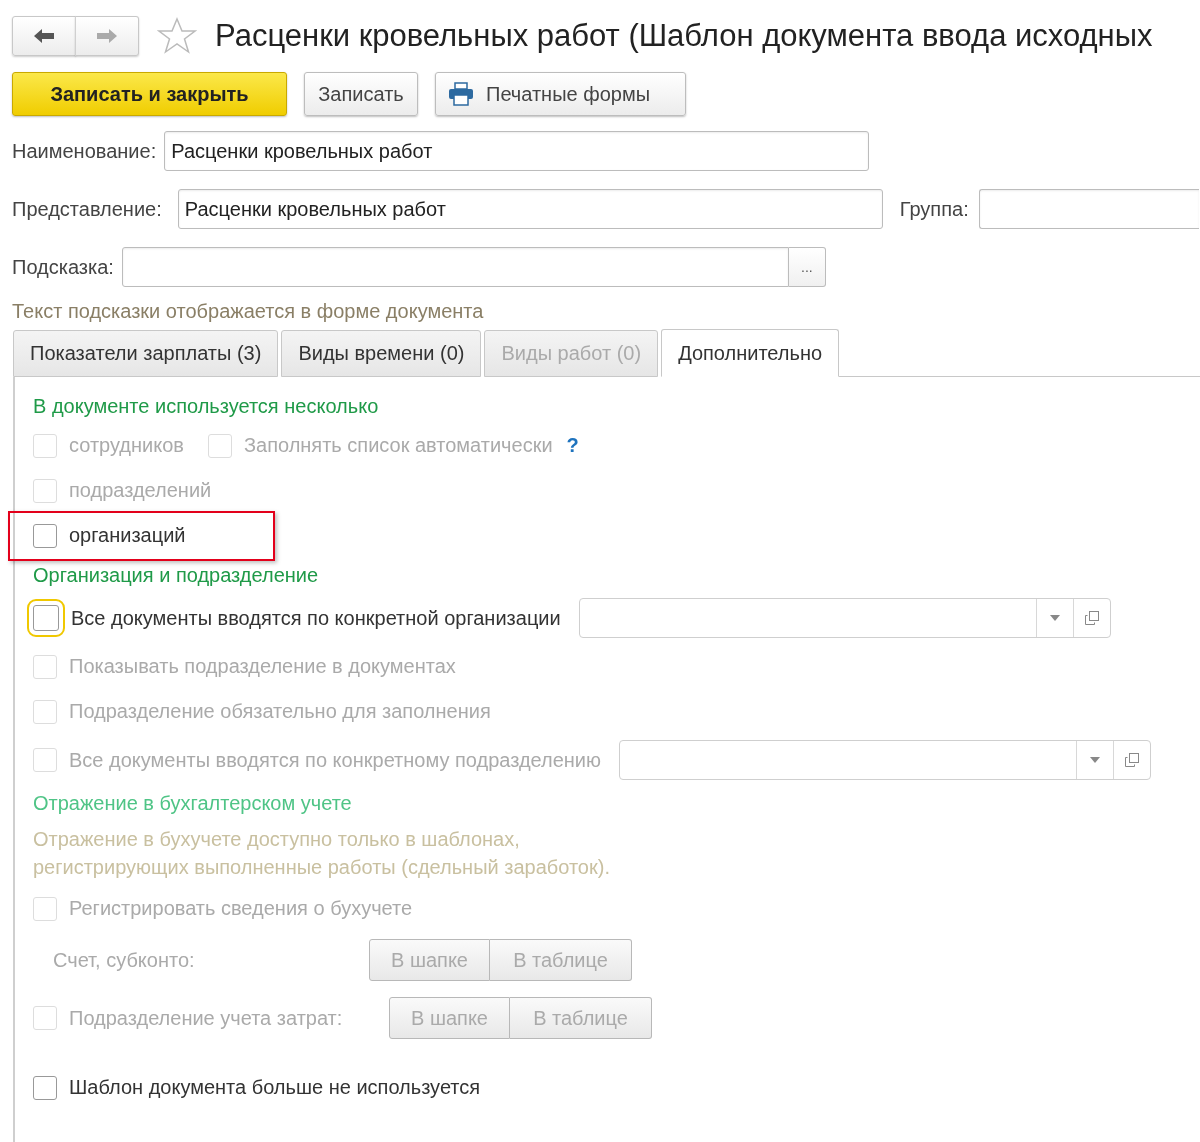 This screenshot has width=1200, height=1142. What do you see at coordinates (206, 406) in the screenshot?
I see `section-heading: В документе используется несколько` at bounding box center [206, 406].